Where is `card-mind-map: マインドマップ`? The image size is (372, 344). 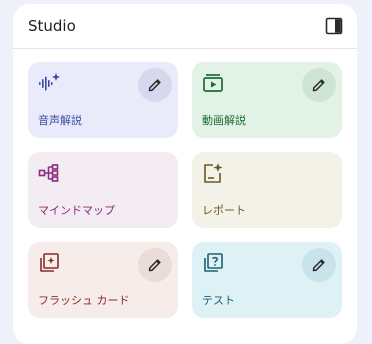
card-mind-map: マインドマップ is located at coordinates (103, 190).